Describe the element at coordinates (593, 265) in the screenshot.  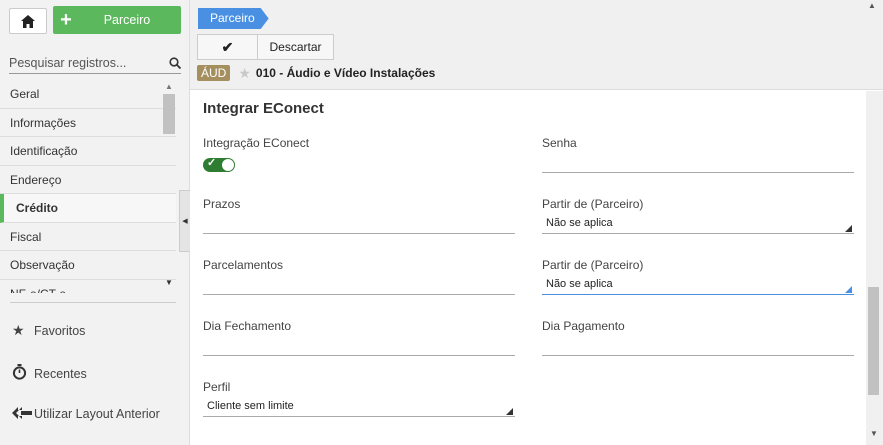
I see `partir-de-label-2: Partir de (Parceiro)` at that location.